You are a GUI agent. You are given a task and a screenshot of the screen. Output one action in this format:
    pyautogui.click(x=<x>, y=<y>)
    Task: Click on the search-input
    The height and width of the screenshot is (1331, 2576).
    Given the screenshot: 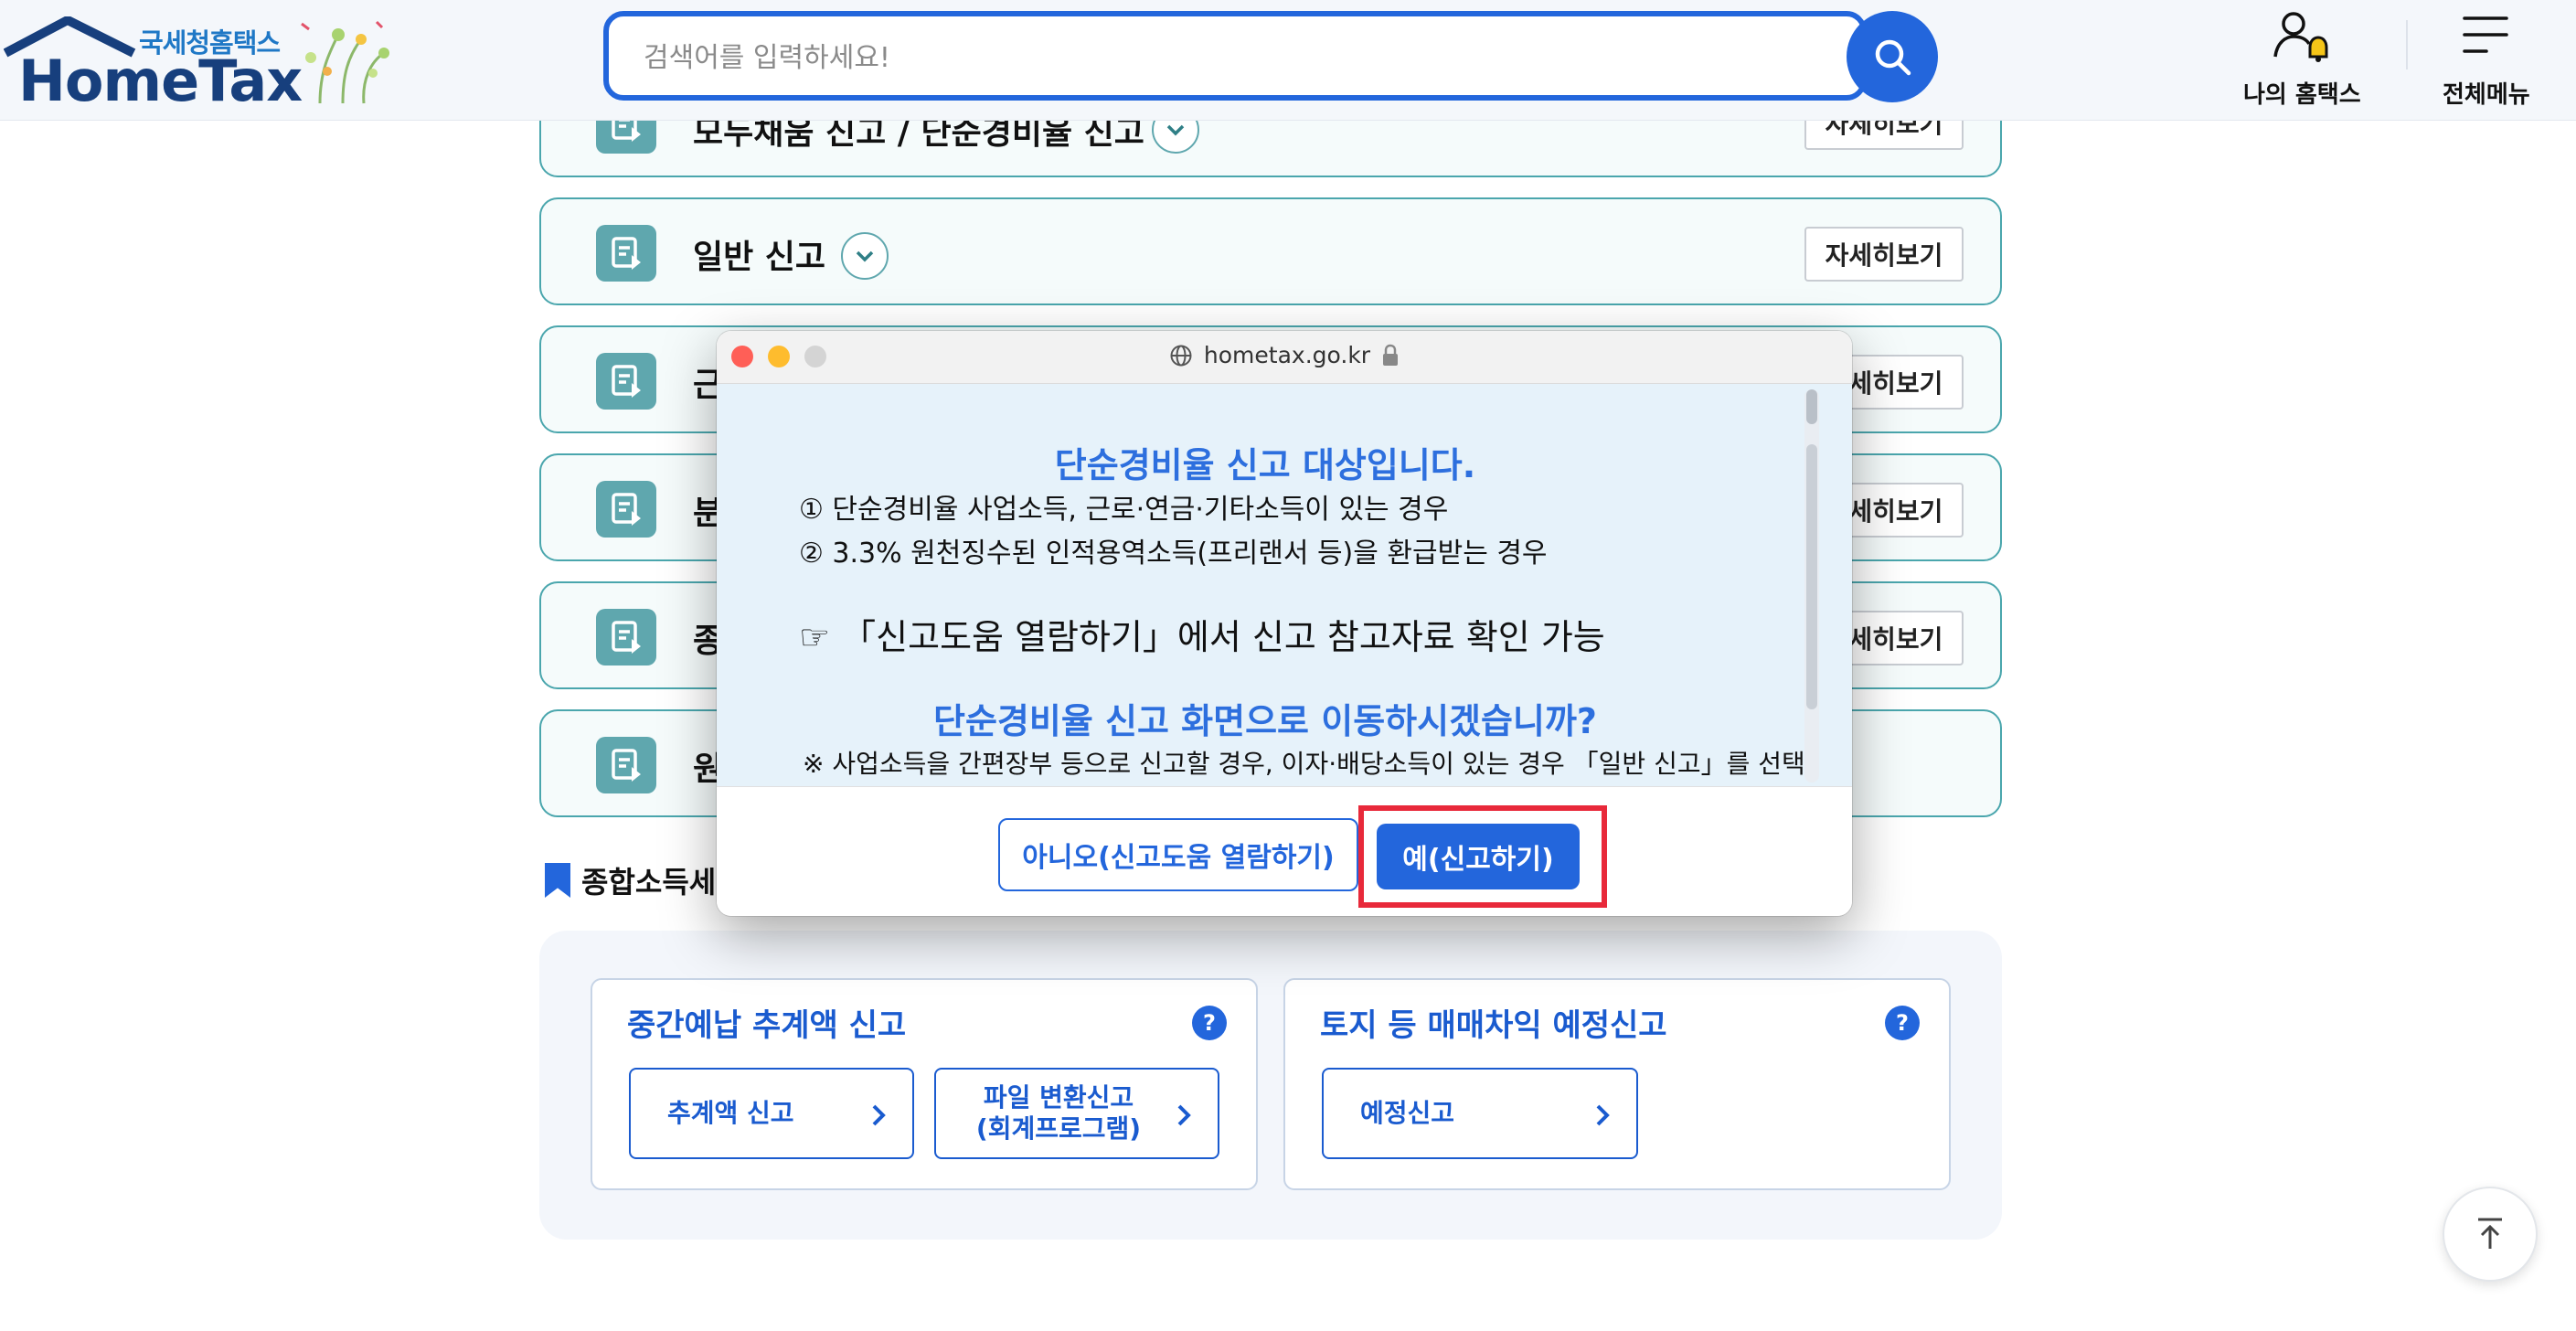 What is the action you would take?
    pyautogui.click(x=1192, y=57)
    